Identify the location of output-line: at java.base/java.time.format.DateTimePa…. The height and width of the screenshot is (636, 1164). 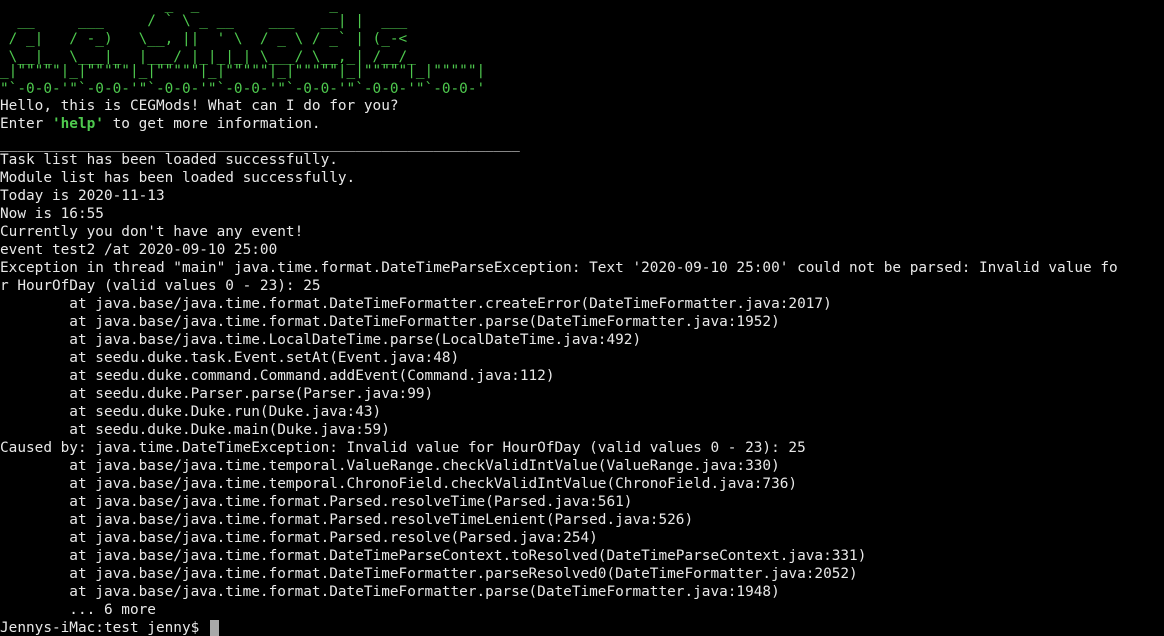
(433, 556).